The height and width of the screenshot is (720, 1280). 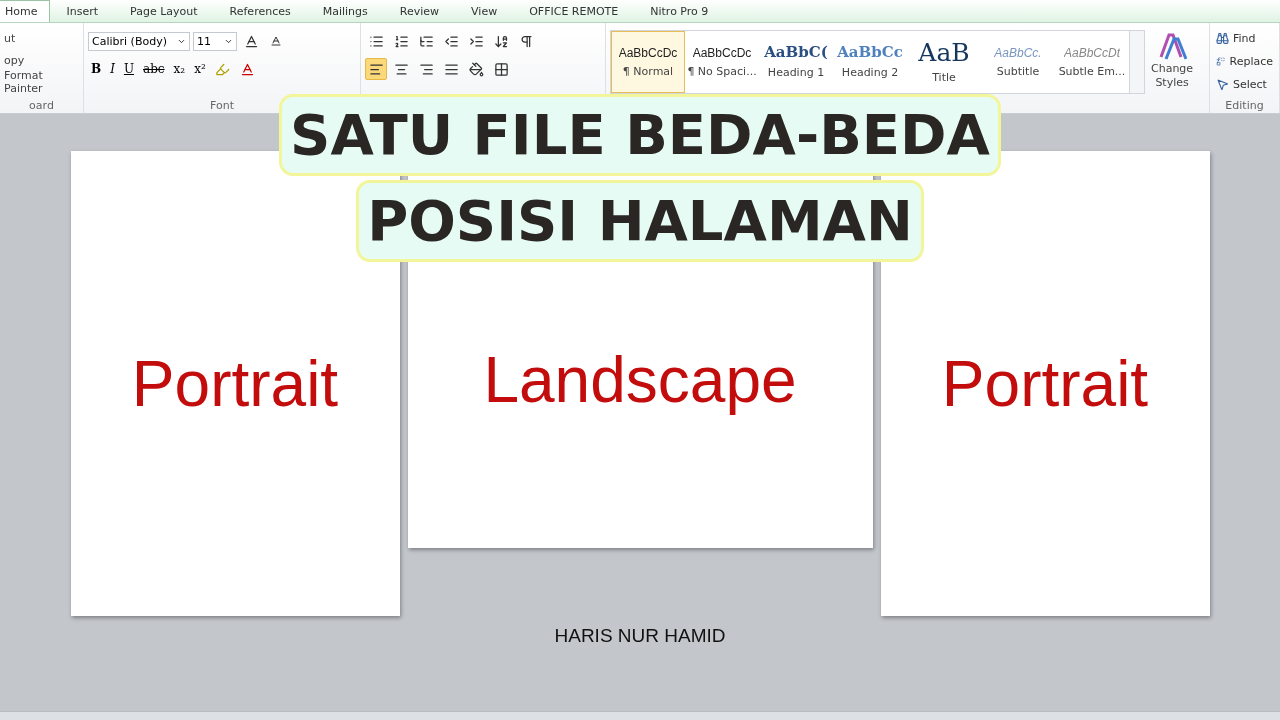 I want to click on clipboard-command: Format Painter, so click(x=41, y=82).